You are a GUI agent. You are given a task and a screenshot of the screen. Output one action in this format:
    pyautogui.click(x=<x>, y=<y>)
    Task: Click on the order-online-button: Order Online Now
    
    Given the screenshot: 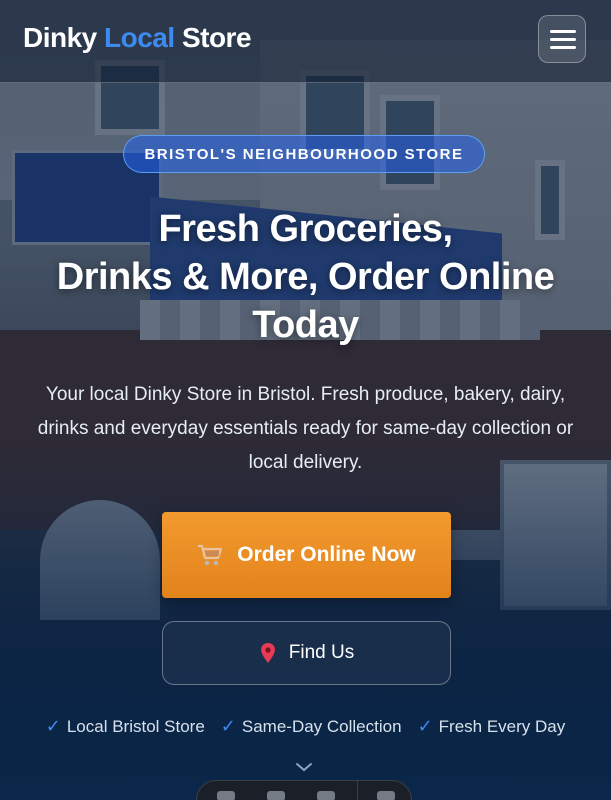 What is the action you would take?
    pyautogui.click(x=306, y=555)
    